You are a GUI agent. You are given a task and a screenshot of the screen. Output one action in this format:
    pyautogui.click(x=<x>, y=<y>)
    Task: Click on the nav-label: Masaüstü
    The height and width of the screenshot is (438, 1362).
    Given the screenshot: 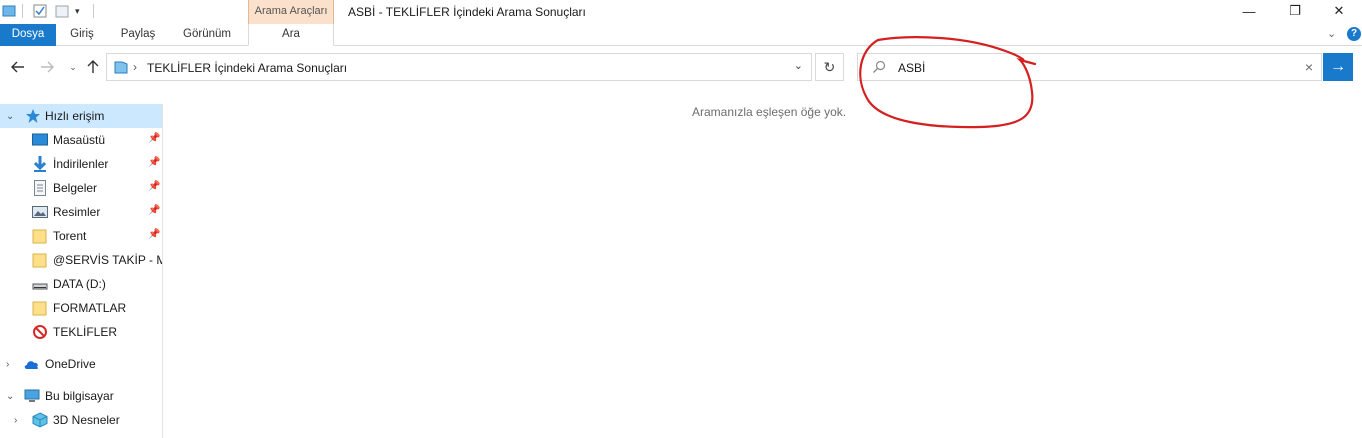 What is the action you would take?
    pyautogui.click(x=79, y=140)
    